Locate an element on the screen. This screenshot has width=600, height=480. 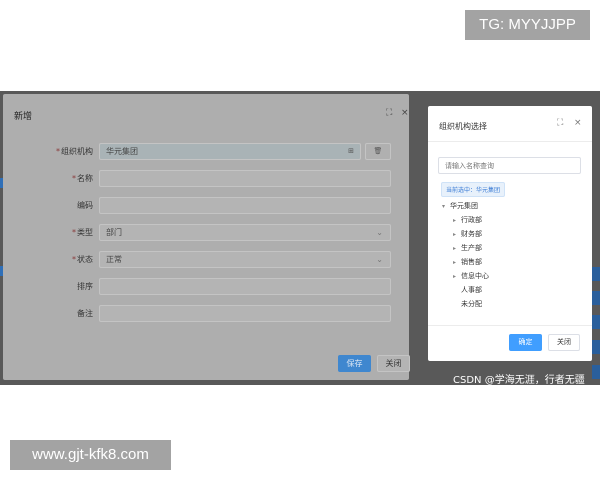
save-button: 保存 is located at coordinates (354, 363).